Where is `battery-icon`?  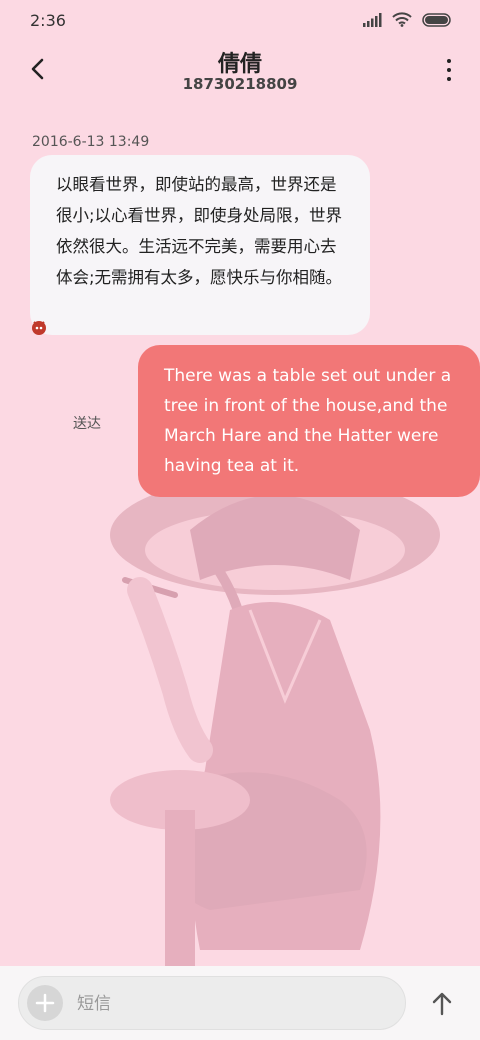 battery-icon is located at coordinates (436, 19).